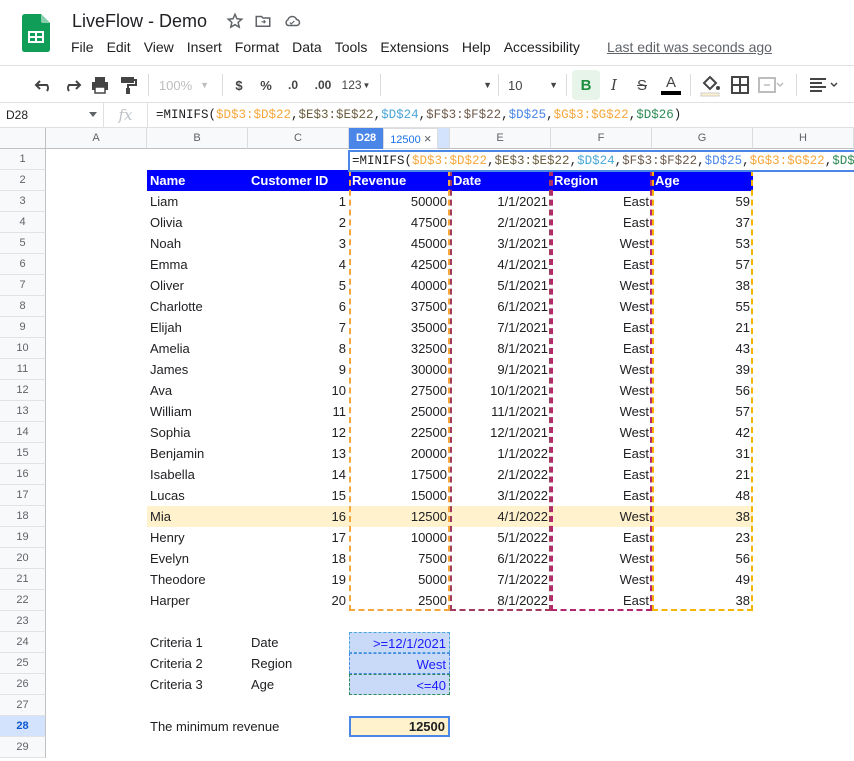  What do you see at coordinates (428, 138) in the screenshot?
I see `close-icon: ×` at bounding box center [428, 138].